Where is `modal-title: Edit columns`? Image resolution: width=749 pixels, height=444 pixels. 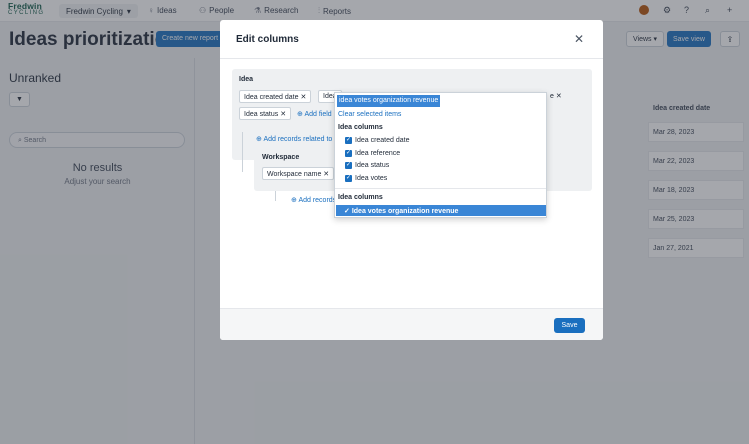 modal-title: Edit columns is located at coordinates (267, 39).